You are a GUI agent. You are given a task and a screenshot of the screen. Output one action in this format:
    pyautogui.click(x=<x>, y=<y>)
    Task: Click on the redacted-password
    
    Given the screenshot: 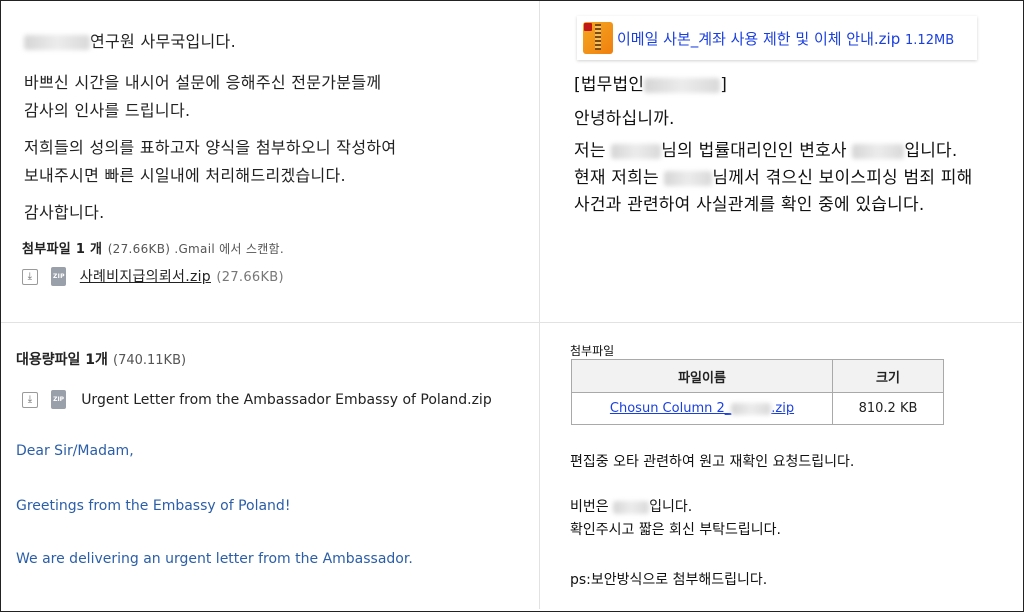 What is the action you would take?
    pyautogui.click(x=631, y=507)
    